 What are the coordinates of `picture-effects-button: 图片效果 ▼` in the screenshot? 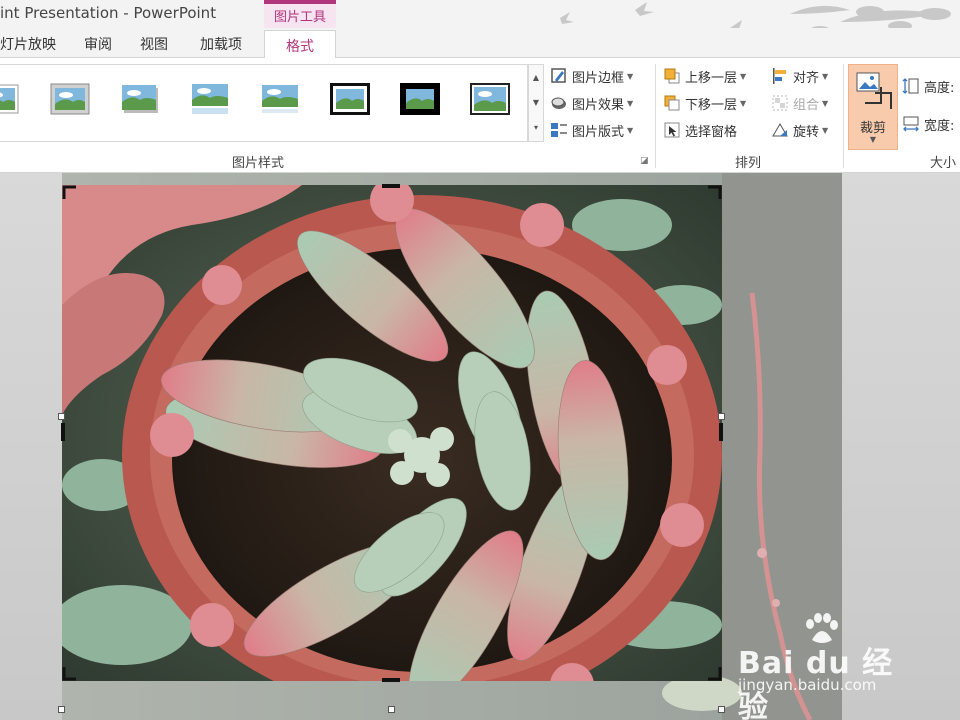 It's located at (591, 103).